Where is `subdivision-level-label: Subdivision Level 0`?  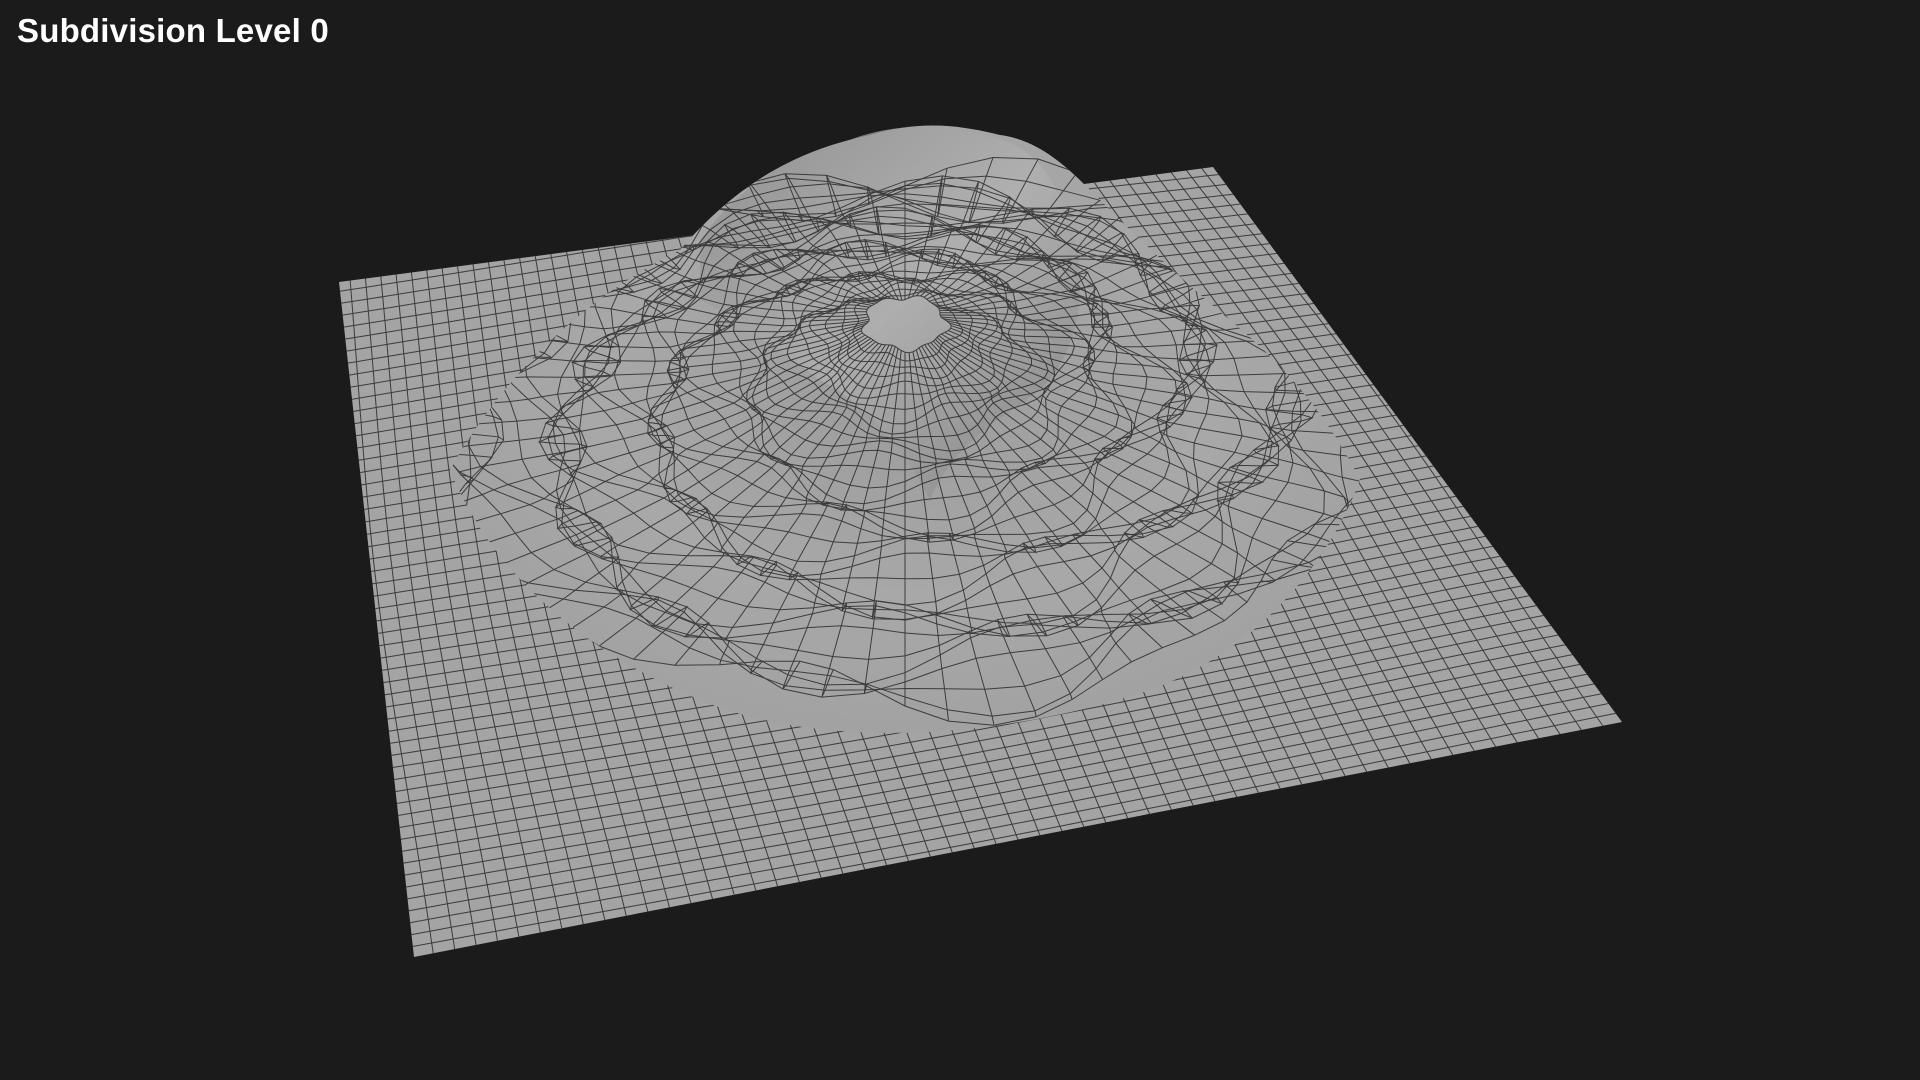
subdivision-level-label: Subdivision Level 0 is located at coordinates (173, 30).